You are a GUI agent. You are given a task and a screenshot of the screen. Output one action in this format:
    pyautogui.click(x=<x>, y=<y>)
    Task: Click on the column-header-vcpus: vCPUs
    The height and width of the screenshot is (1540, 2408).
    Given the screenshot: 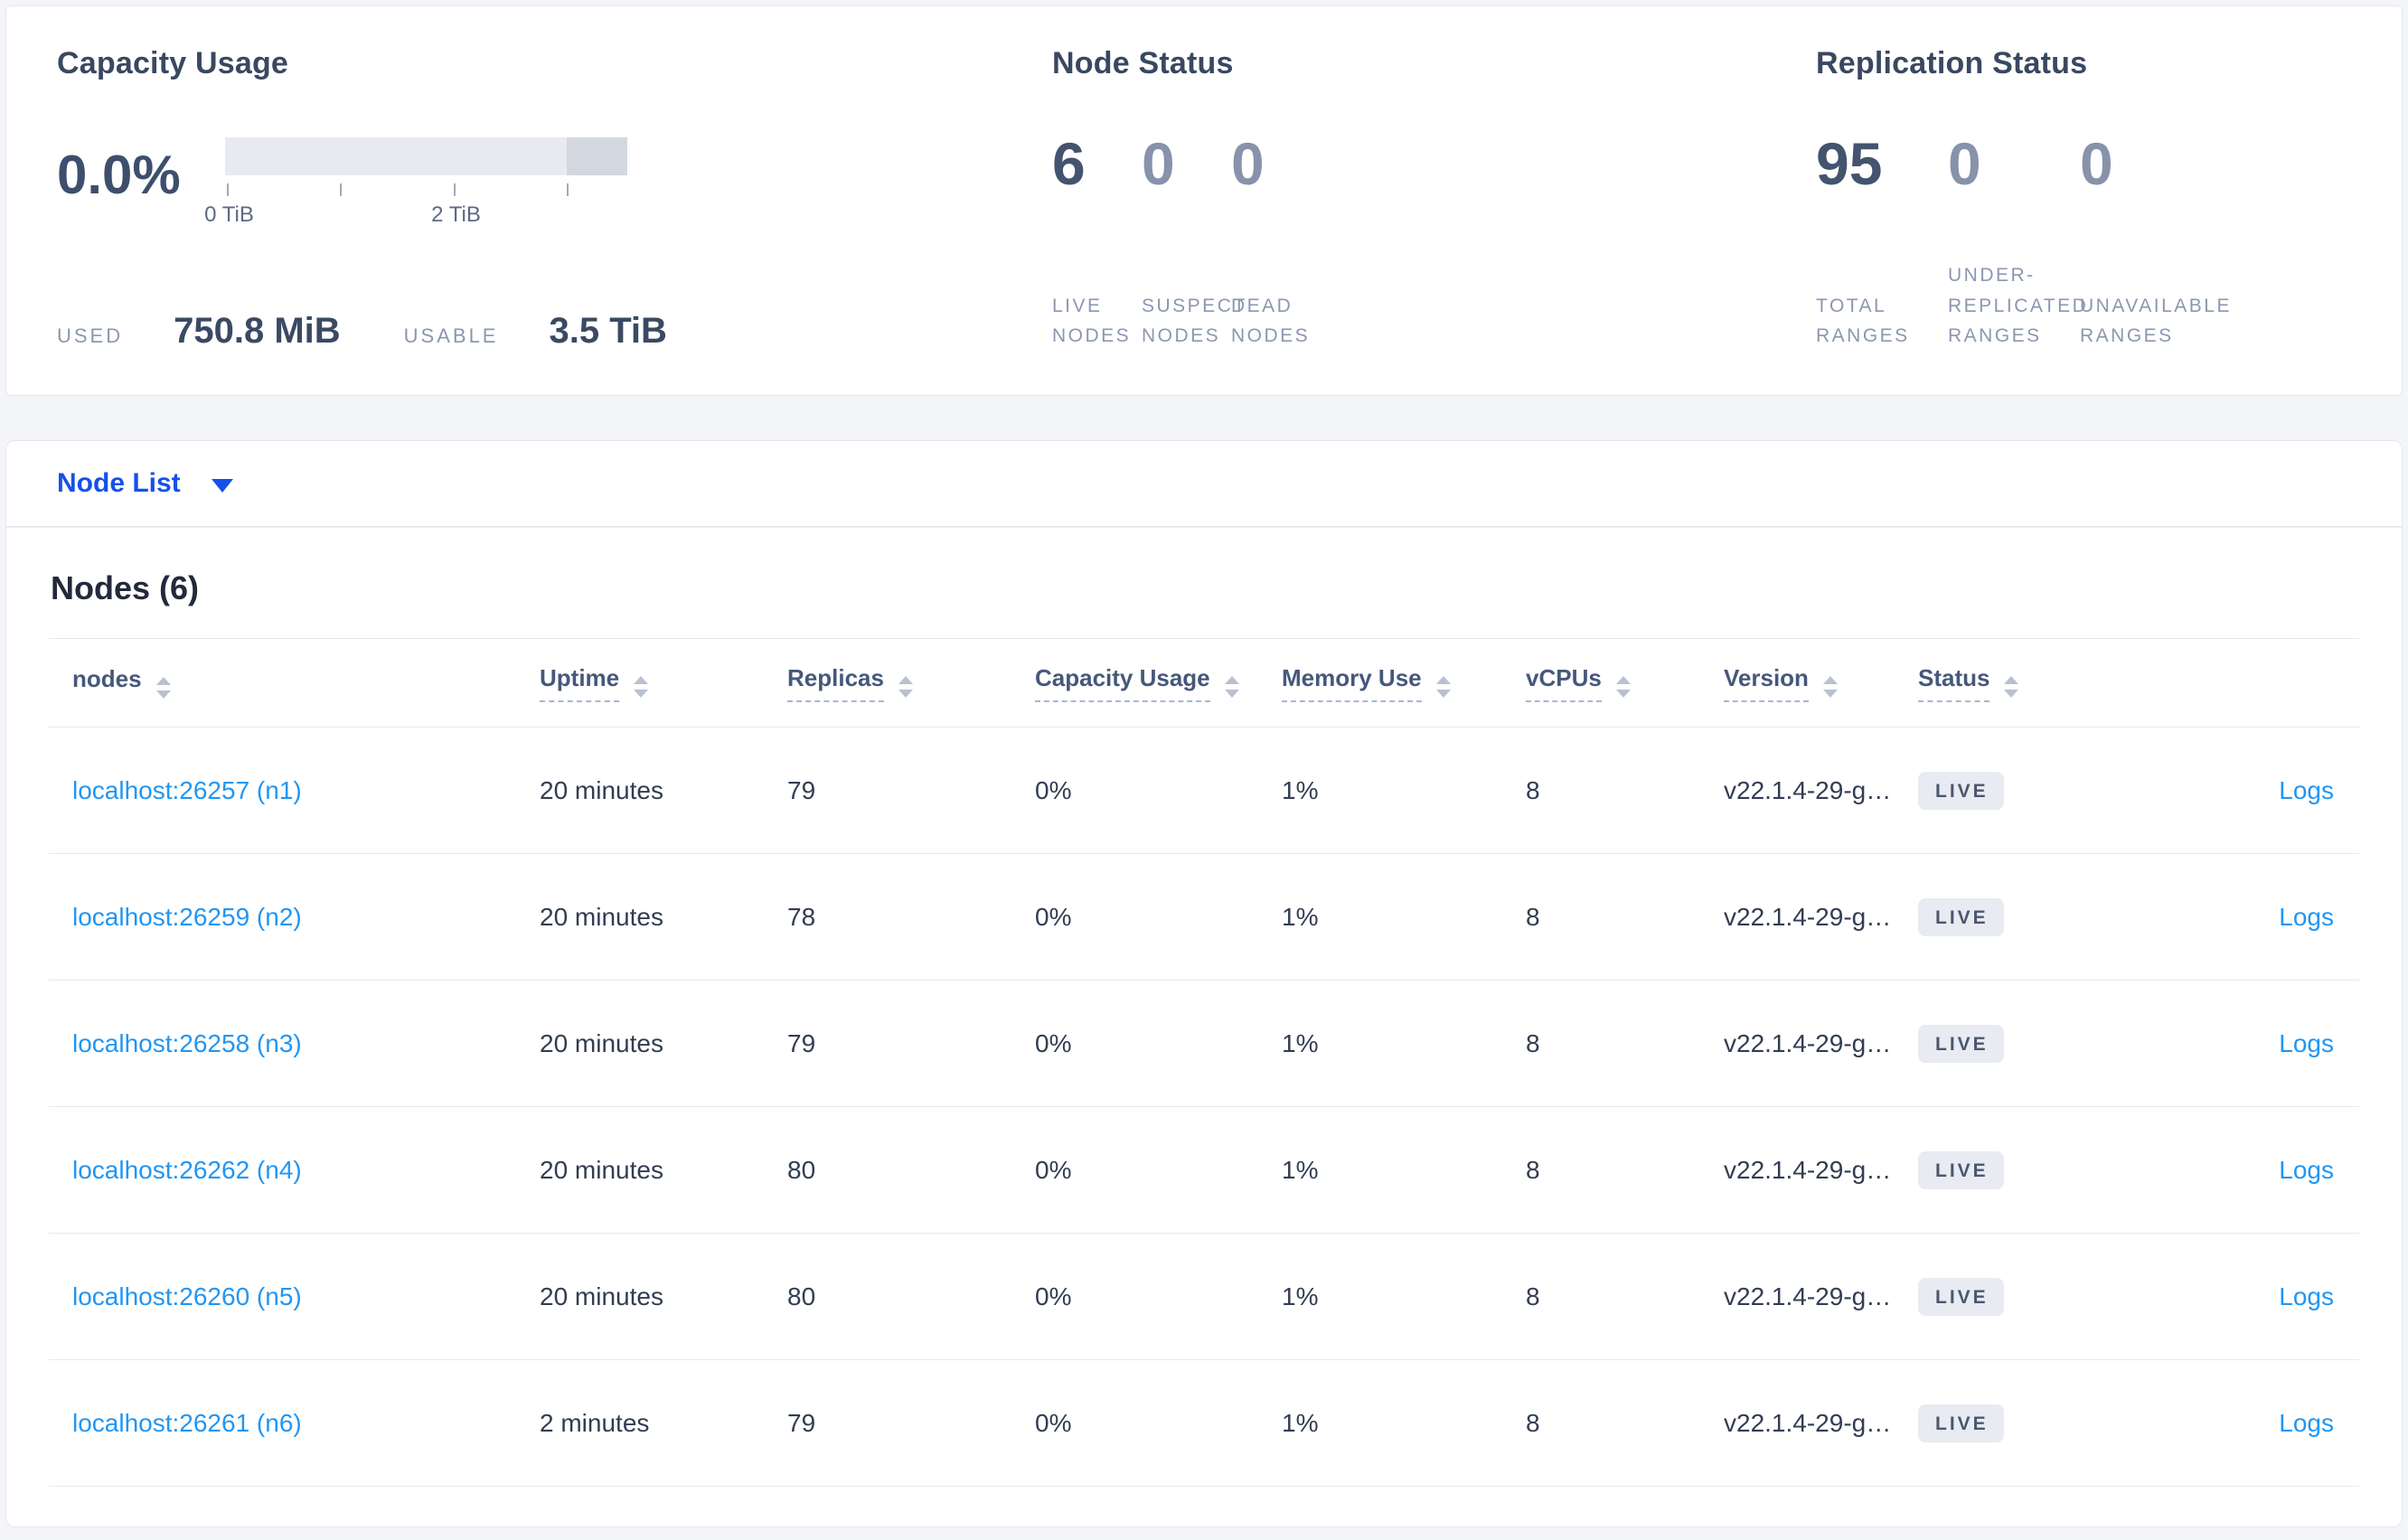 What is the action you would take?
    pyautogui.click(x=1625, y=683)
    